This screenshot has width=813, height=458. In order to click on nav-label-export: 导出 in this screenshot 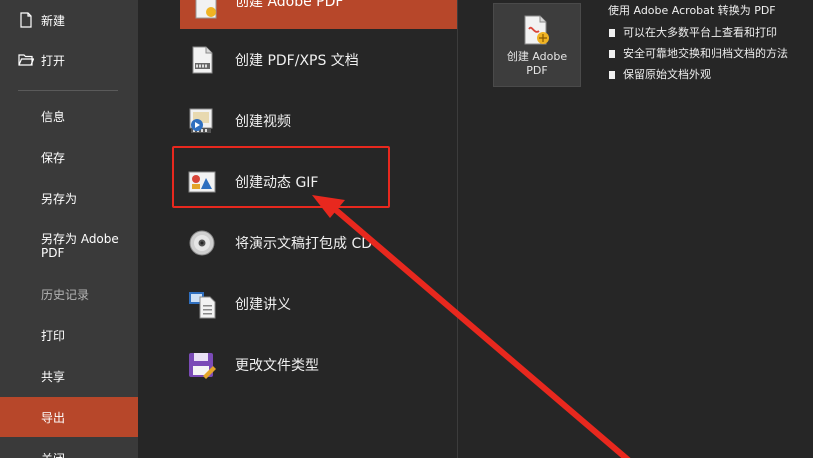, I will do `click(53, 417)`.